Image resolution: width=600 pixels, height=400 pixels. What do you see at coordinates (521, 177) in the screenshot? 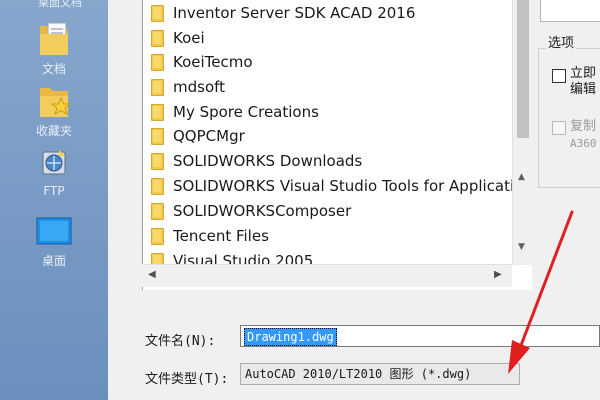
I see `scroll-up-arrow-icon: ▲` at bounding box center [521, 177].